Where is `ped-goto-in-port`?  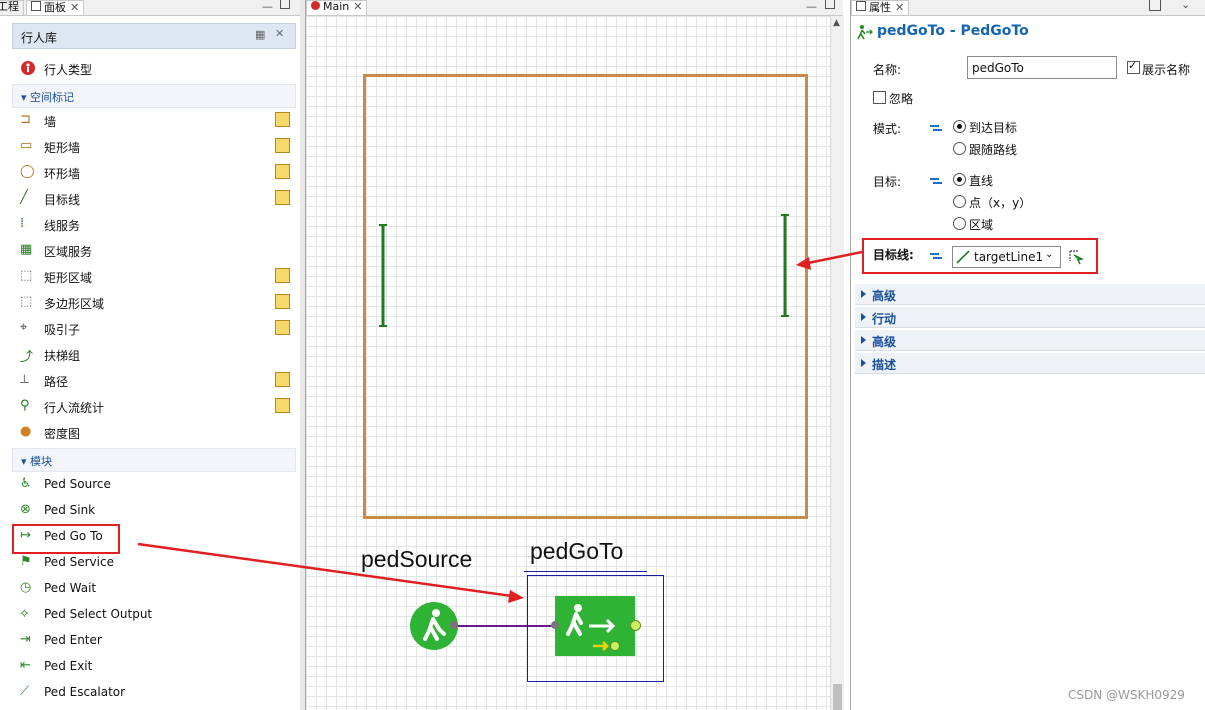 ped-goto-in-port is located at coordinates (555, 625).